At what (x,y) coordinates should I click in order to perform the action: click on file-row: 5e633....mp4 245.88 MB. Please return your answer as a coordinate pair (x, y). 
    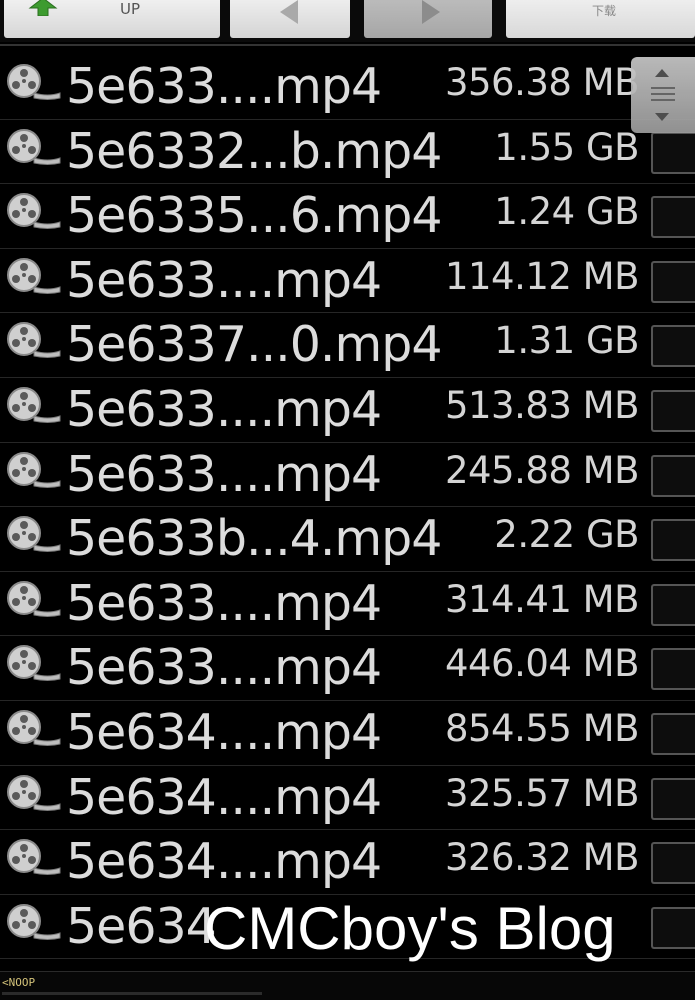
    Looking at the image, I should click on (347, 475).